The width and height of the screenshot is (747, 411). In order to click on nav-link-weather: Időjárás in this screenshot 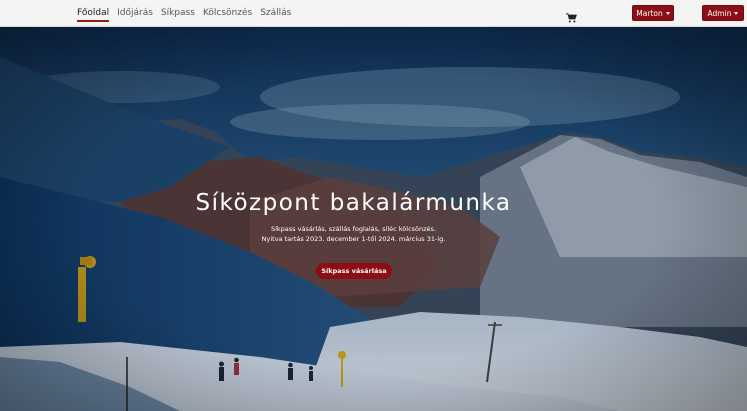, I will do `click(135, 13)`.